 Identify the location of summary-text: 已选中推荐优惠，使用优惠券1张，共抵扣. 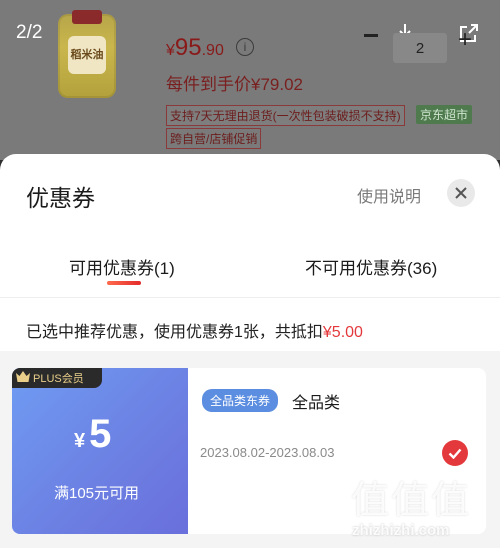
(174, 332).